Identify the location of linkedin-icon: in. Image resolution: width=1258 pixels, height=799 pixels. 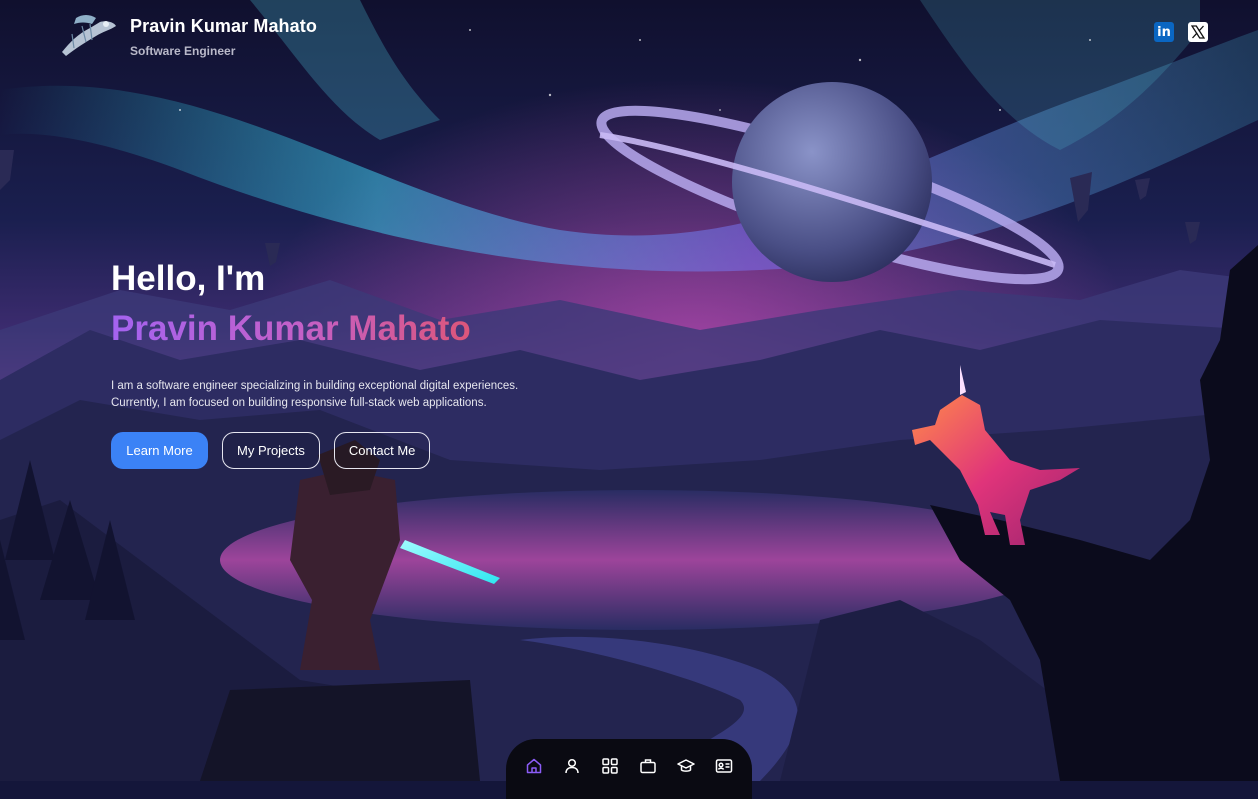
(1164, 32).